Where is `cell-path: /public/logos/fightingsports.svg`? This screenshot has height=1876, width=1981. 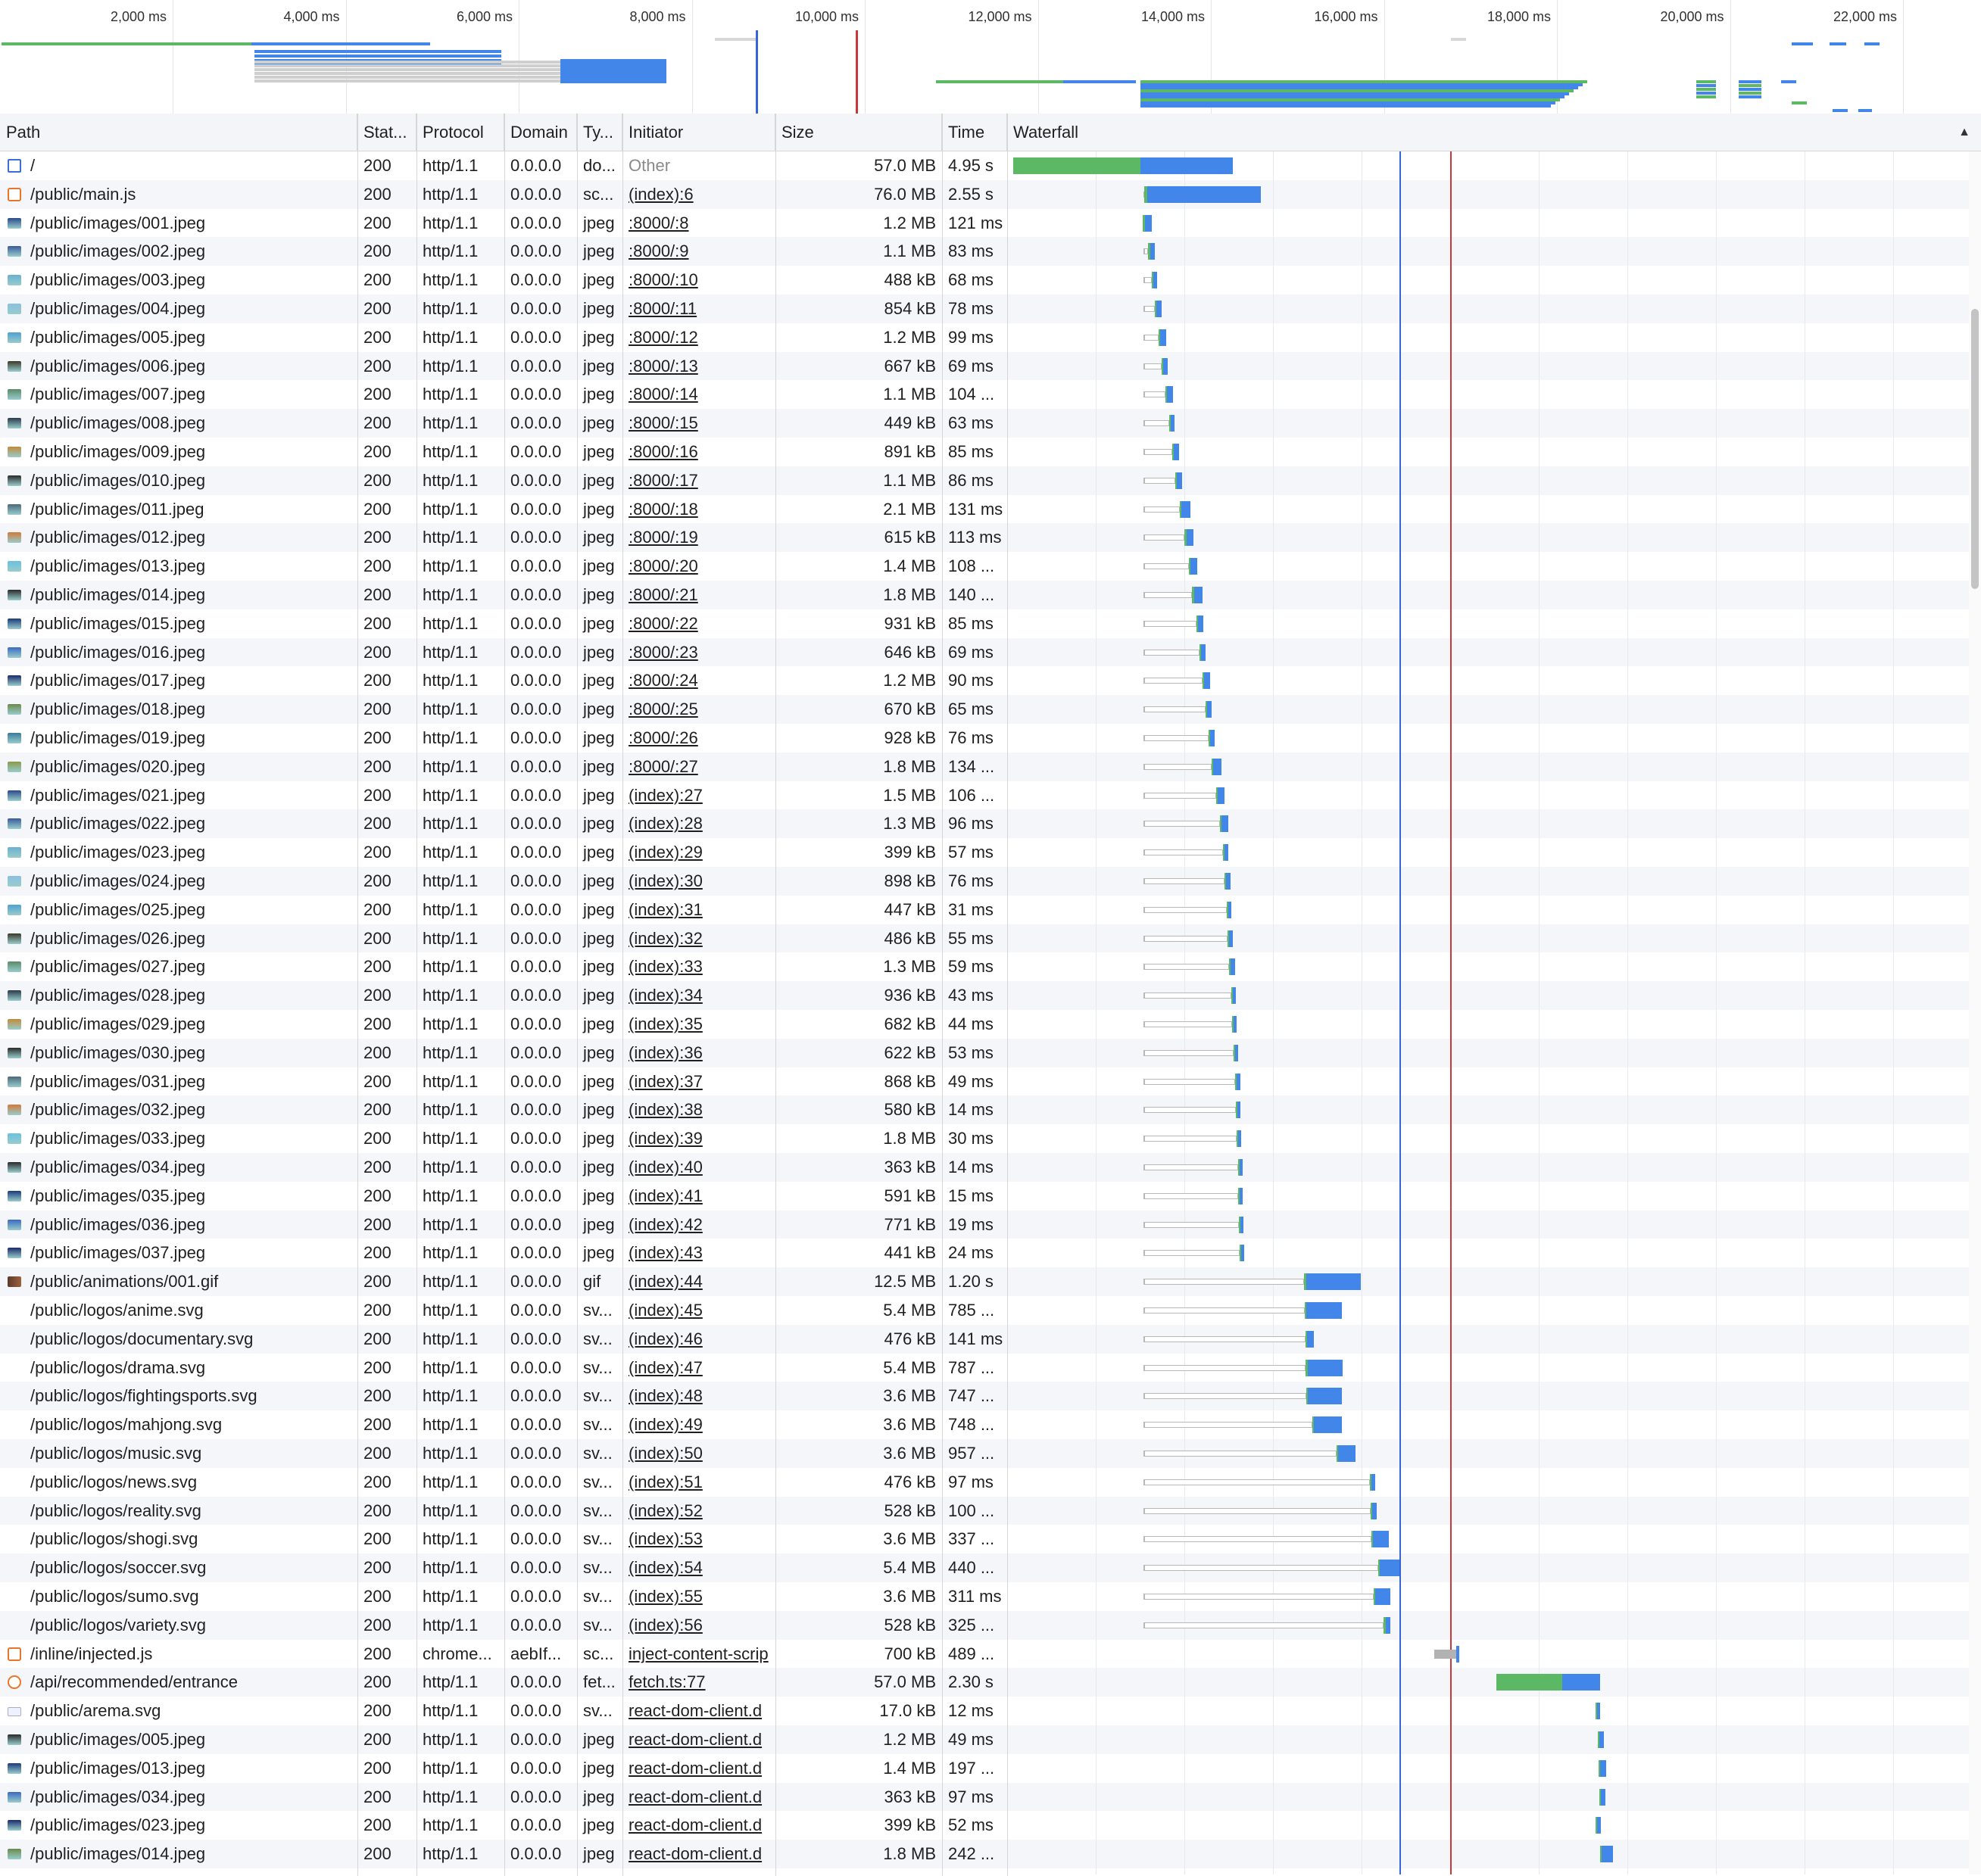 cell-path: /public/logos/fightingsports.svg is located at coordinates (143, 1396).